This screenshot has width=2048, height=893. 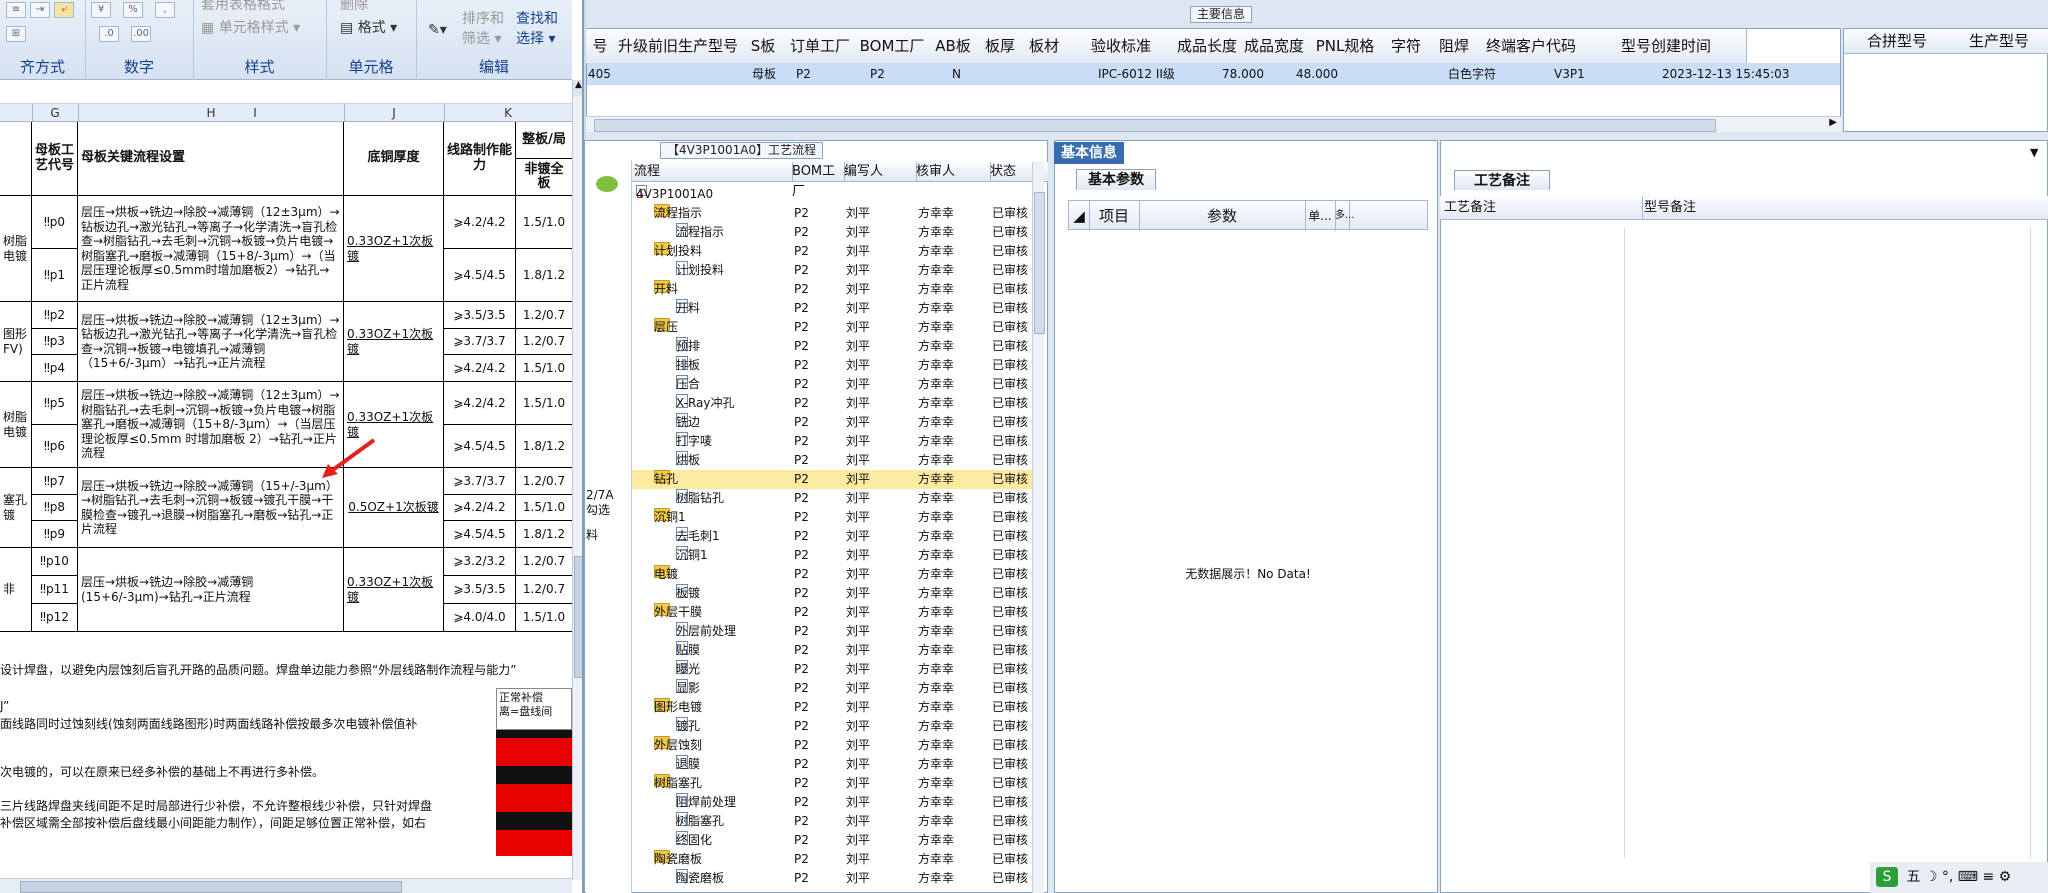 What do you see at coordinates (837, 878) in the screenshot?
I see `tree-item: 陶瓷磨板 P2 刘平 方幸幸 已审核` at bounding box center [837, 878].